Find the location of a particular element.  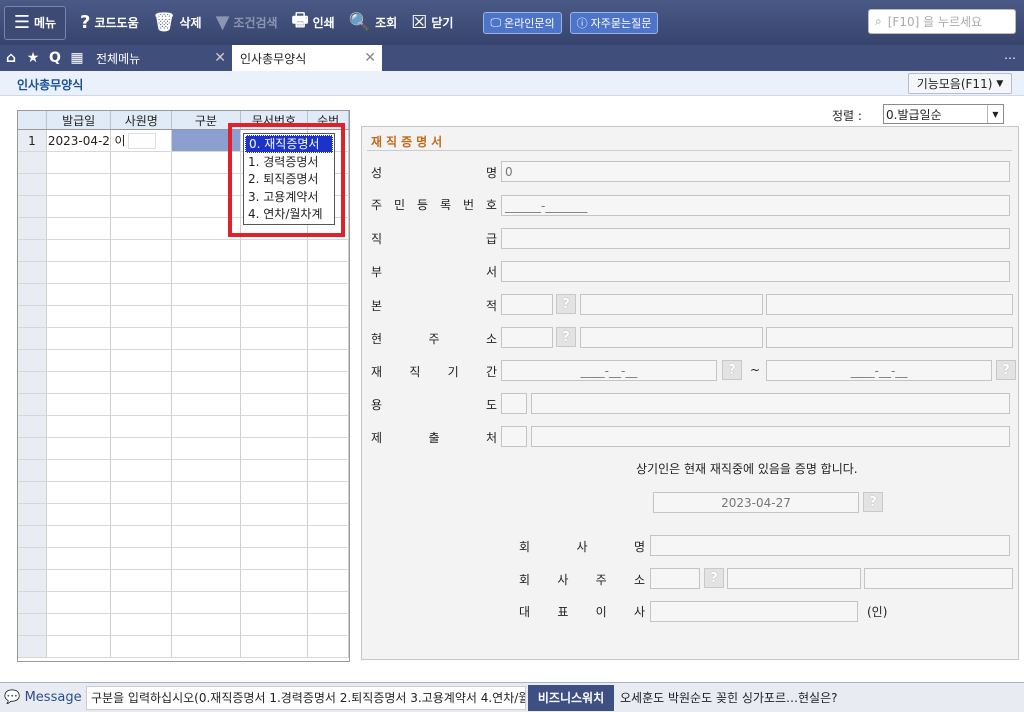

online-inquiry-button: 🖵 온라인문의 is located at coordinates (522, 22).